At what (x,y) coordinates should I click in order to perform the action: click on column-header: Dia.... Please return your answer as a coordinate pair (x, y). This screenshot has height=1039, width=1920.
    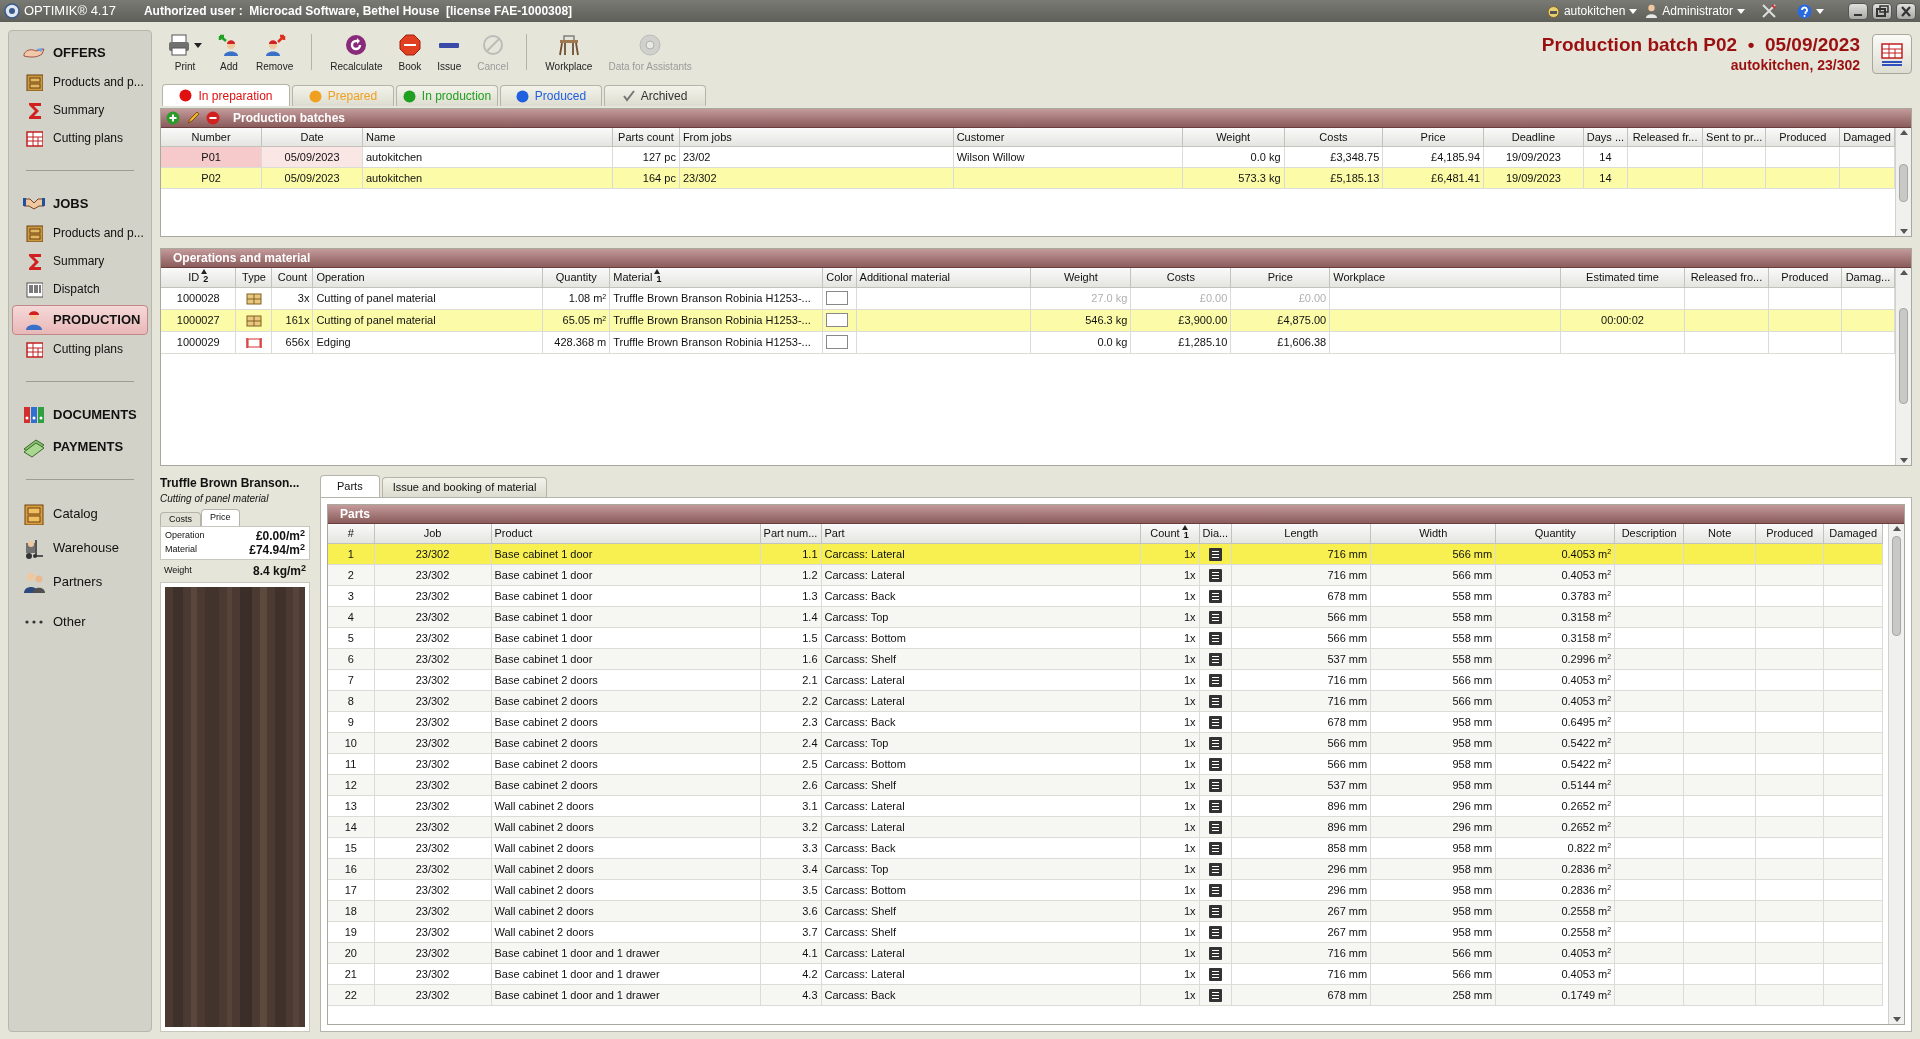
    Looking at the image, I should click on (1215, 533).